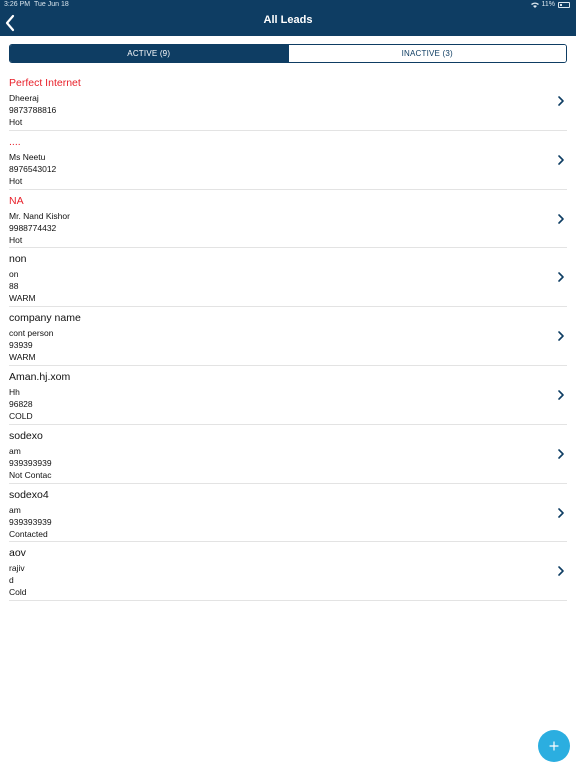 This screenshot has width=576, height=768. I want to click on nav-bar: 3:26 PM Tue Jun 18 11% All Leads, so click(288, 18).